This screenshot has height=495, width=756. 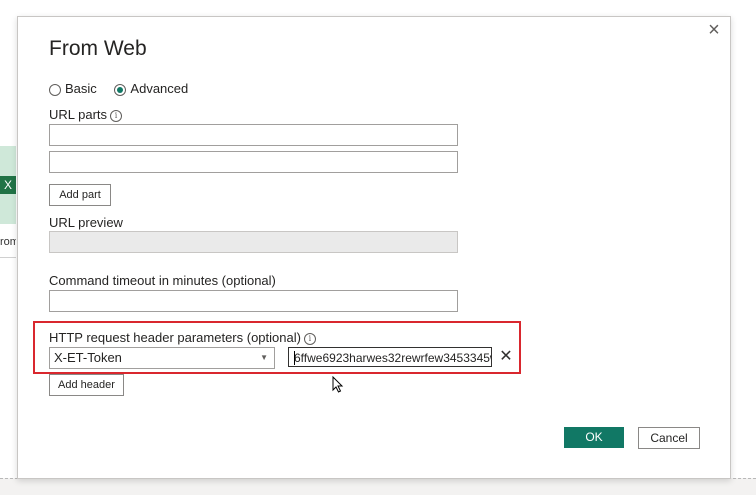 What do you see at coordinates (8, 257) in the screenshot?
I see `background-divider` at bounding box center [8, 257].